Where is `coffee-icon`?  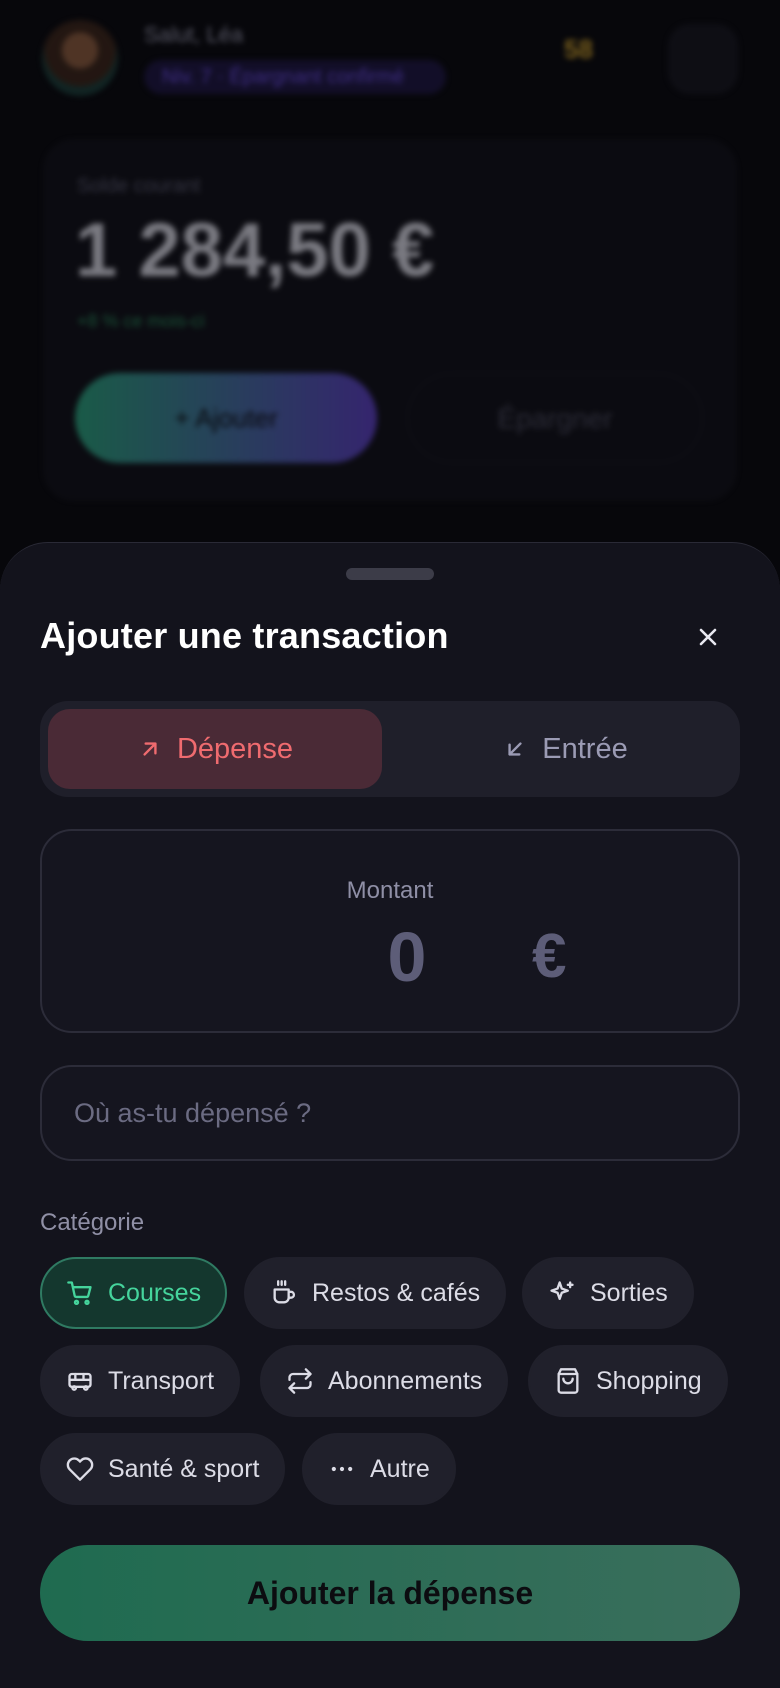
coffee-icon is located at coordinates (284, 1292).